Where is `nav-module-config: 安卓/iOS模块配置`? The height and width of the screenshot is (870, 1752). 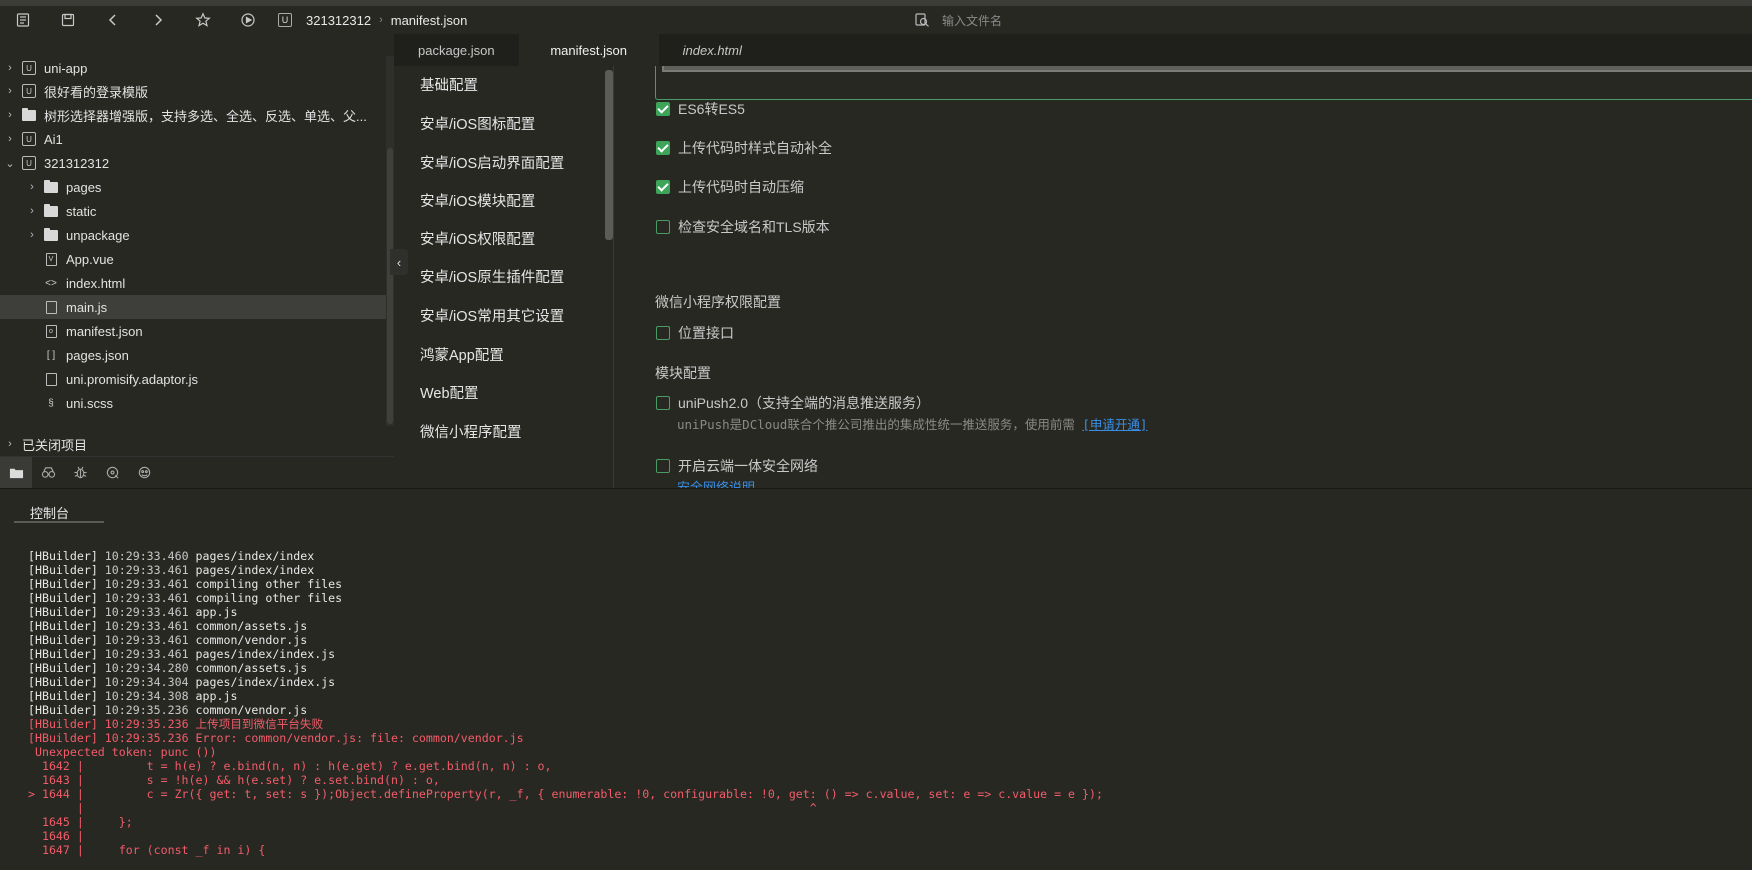
nav-module-config: 安卓/iOS模块配置 is located at coordinates (477, 200).